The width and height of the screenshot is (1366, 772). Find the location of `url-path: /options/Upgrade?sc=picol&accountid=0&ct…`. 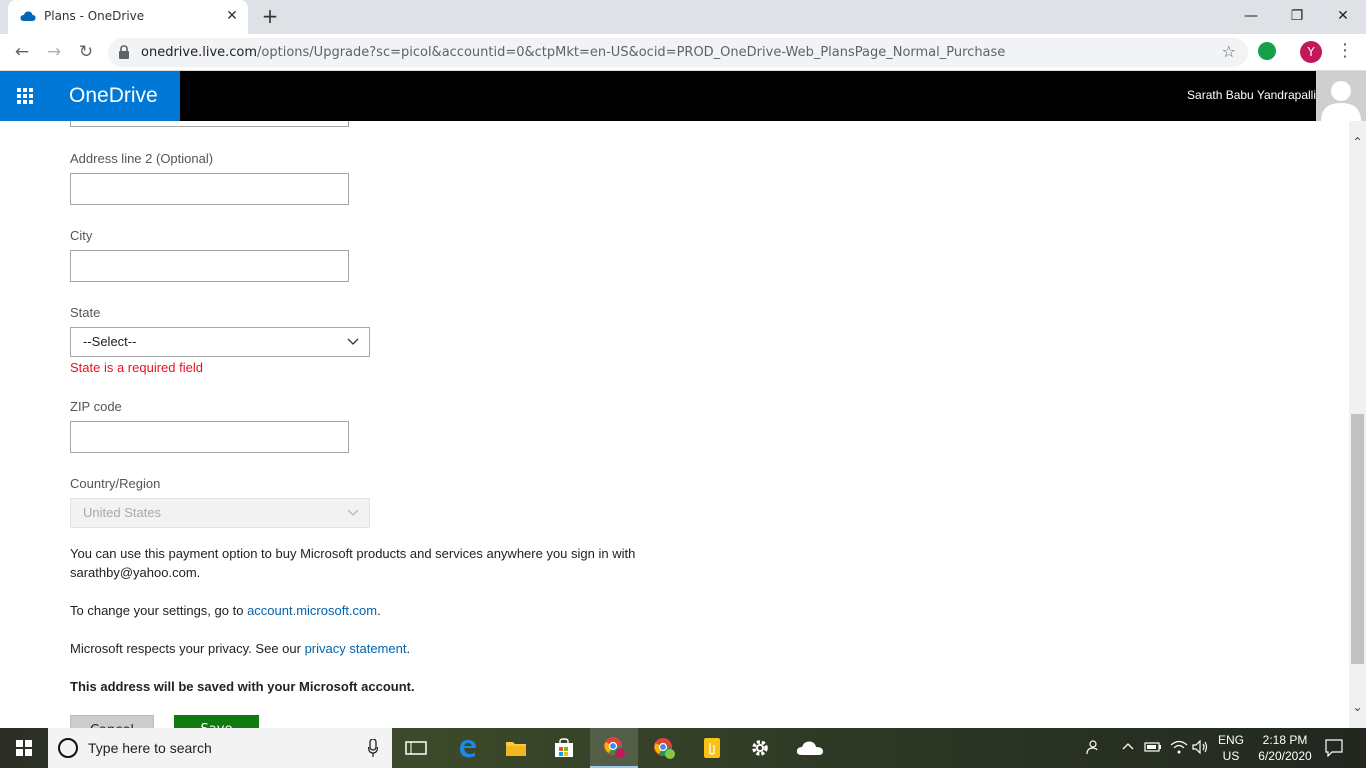

url-path: /options/Upgrade?sc=picol&accountid=0&ct… is located at coordinates (631, 52).